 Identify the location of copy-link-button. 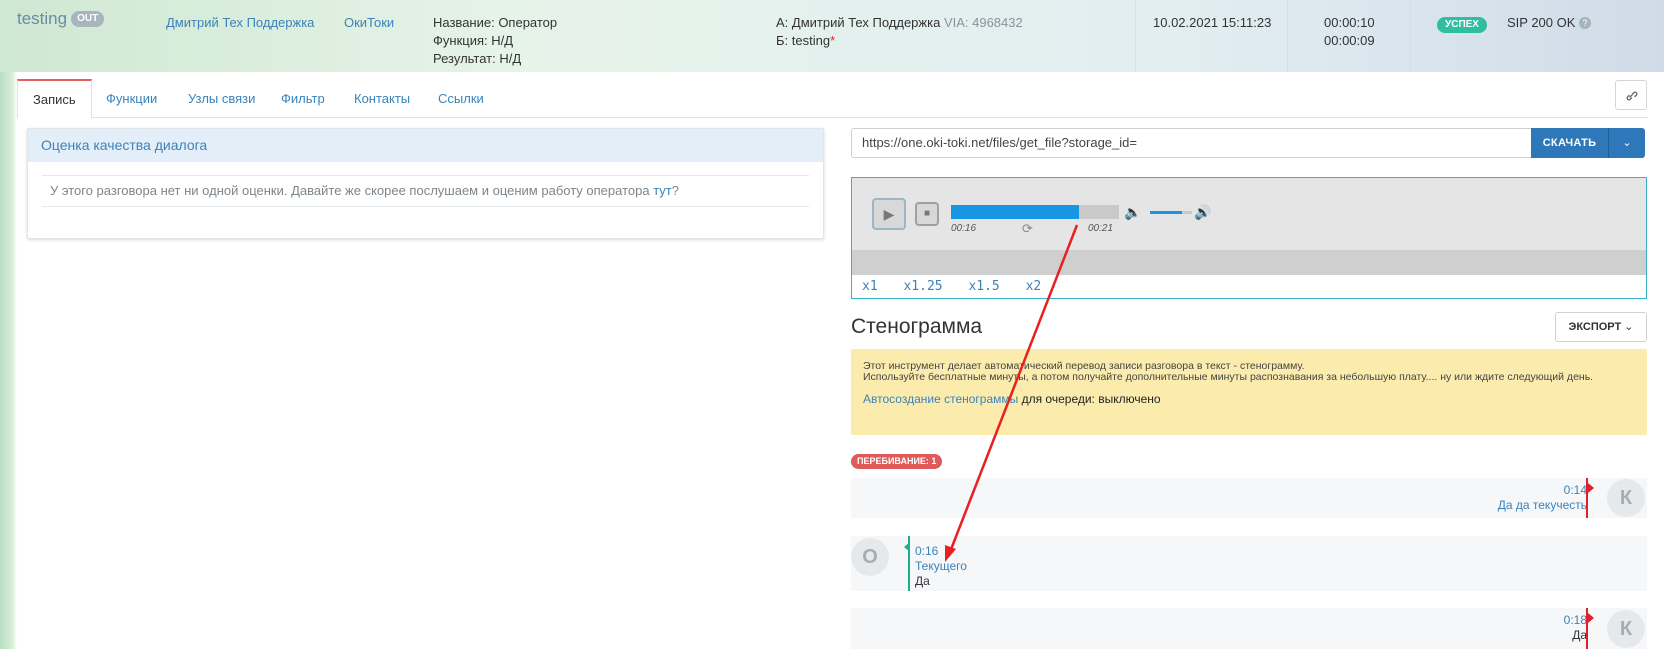
(1631, 95).